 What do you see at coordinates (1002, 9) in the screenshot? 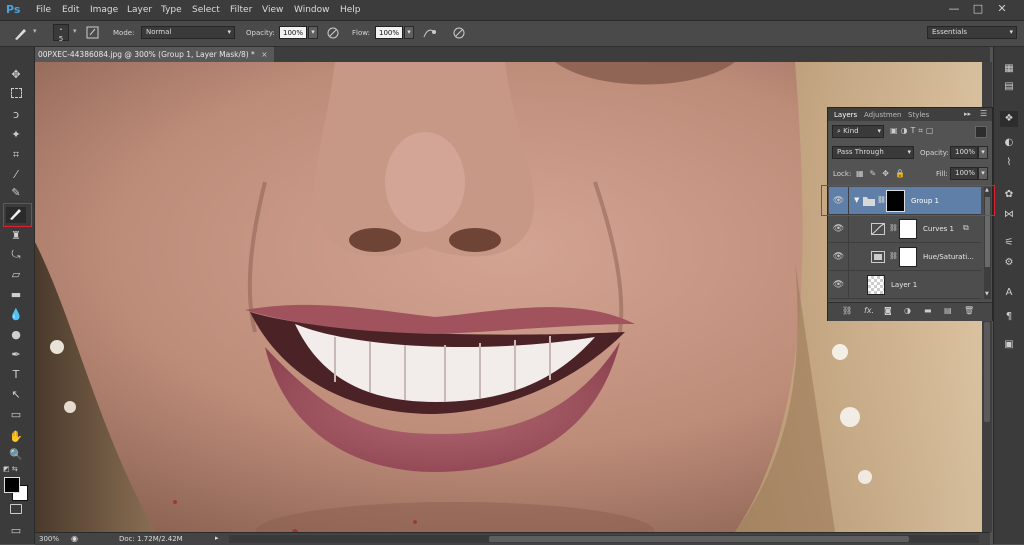
I see `close-window-button: ✕` at bounding box center [1002, 9].